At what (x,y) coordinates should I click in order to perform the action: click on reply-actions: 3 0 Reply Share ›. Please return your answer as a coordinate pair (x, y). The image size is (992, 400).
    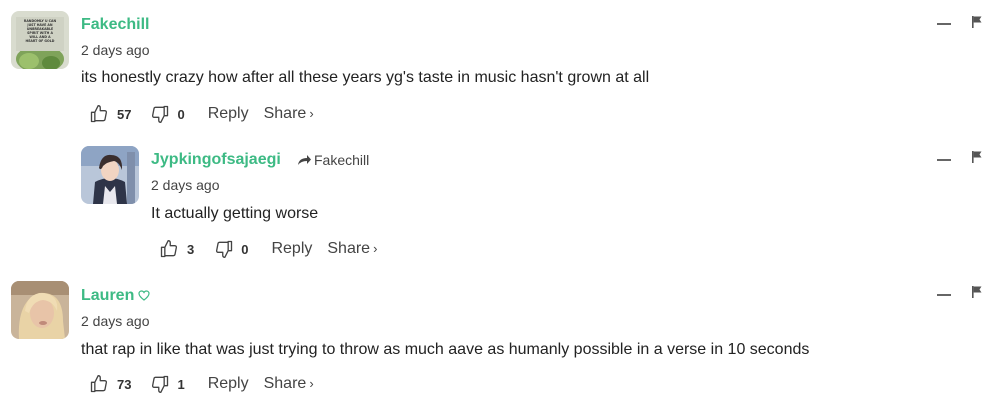
    Looking at the image, I should click on (268, 249).